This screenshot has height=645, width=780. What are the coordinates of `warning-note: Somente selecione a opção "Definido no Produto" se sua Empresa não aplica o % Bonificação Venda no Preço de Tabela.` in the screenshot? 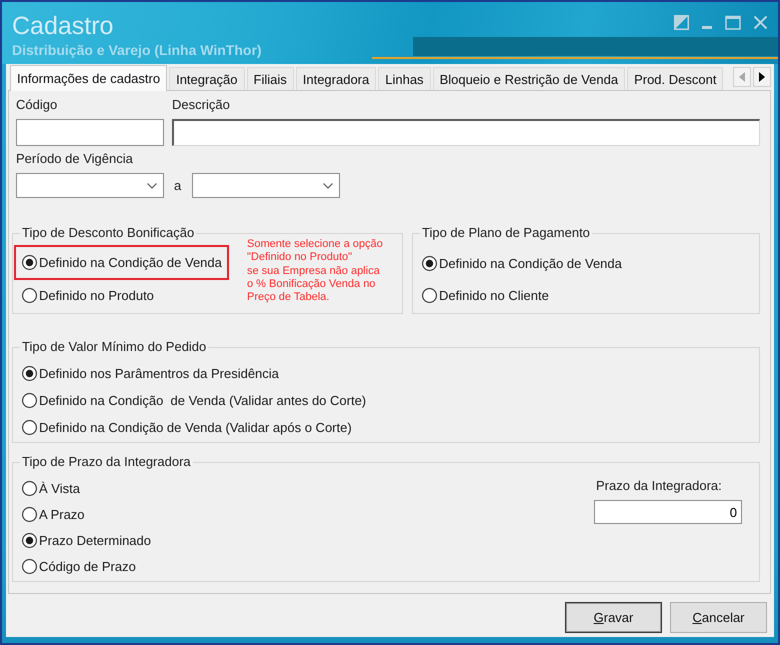 It's located at (315, 271).